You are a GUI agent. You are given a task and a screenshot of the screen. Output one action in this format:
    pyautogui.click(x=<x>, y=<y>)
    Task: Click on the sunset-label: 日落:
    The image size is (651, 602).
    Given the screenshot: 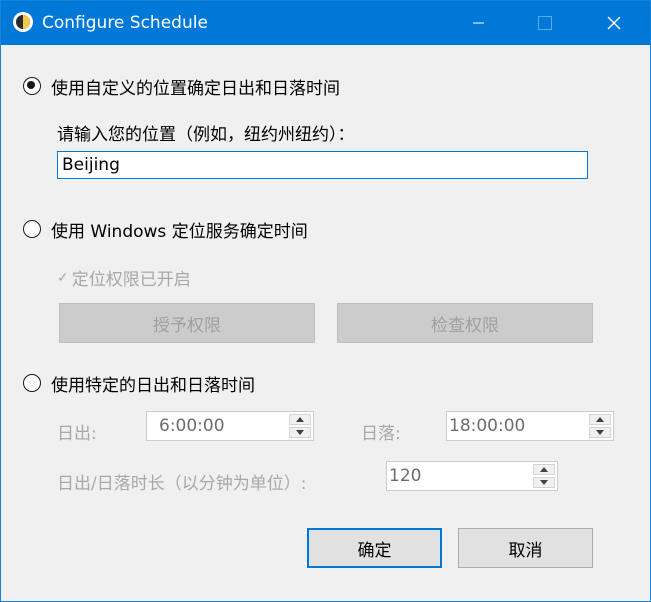 What is the action you would take?
    pyautogui.click(x=381, y=434)
    